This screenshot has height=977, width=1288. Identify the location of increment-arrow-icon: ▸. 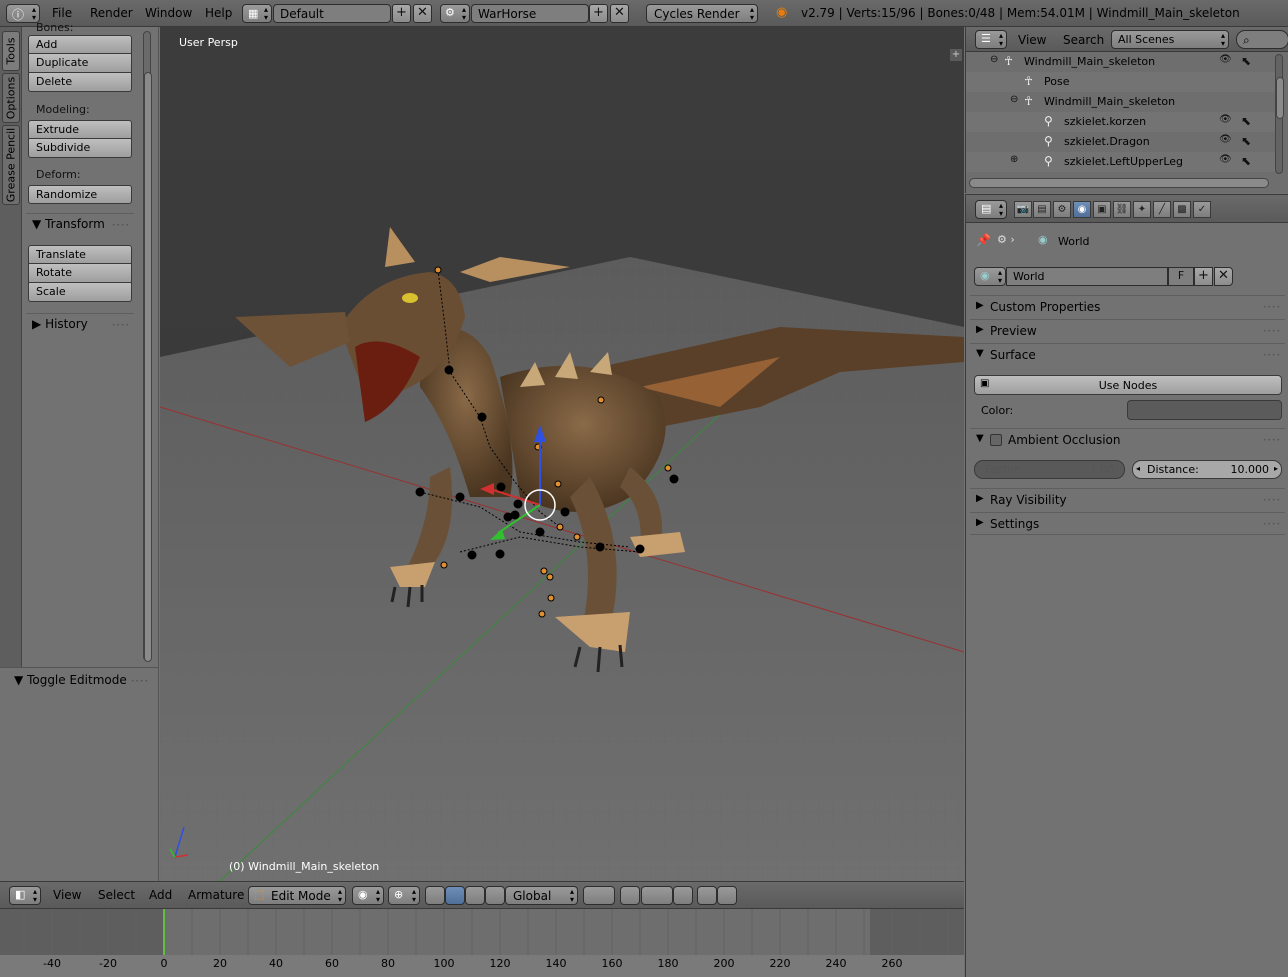
(1276, 468).